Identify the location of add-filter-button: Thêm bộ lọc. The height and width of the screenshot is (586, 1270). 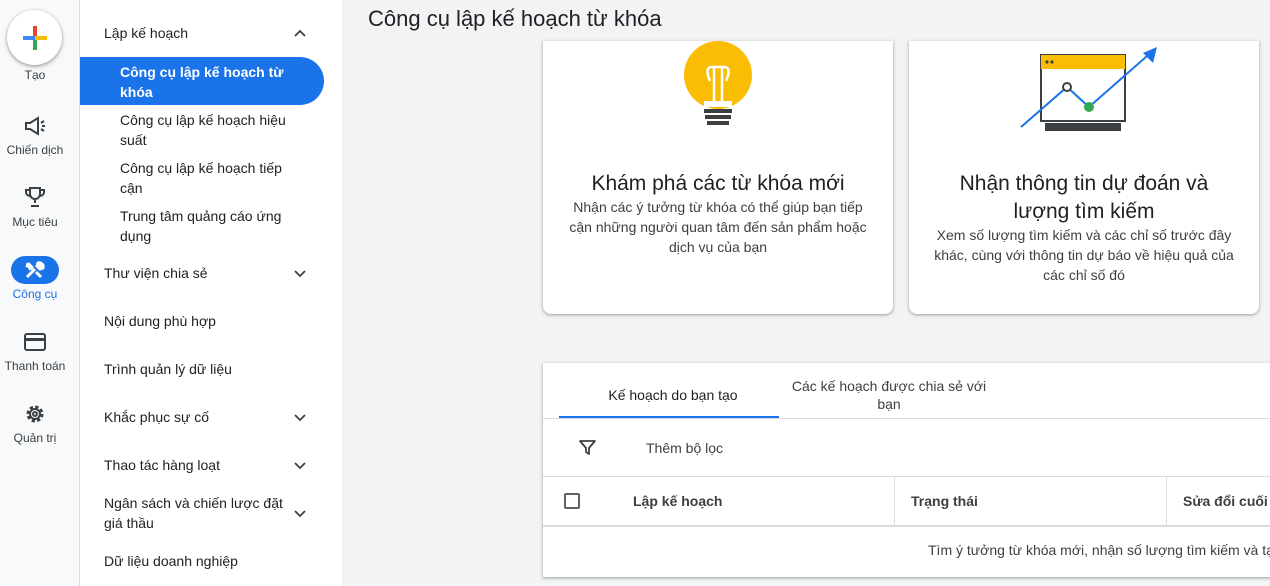
(684, 448).